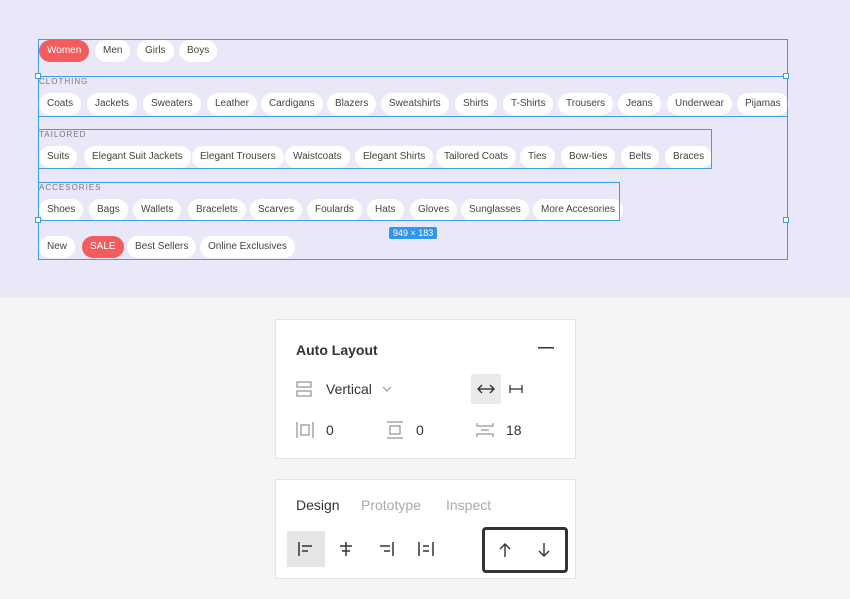 This screenshot has width=850, height=599. Describe the element at coordinates (329, 201) in the screenshot. I see `selection-row-accesories` at that location.